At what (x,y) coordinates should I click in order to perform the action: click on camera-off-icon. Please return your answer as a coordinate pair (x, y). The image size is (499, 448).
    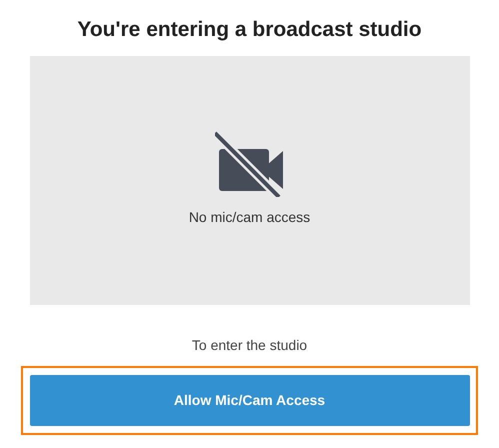
    Looking at the image, I should click on (249, 162).